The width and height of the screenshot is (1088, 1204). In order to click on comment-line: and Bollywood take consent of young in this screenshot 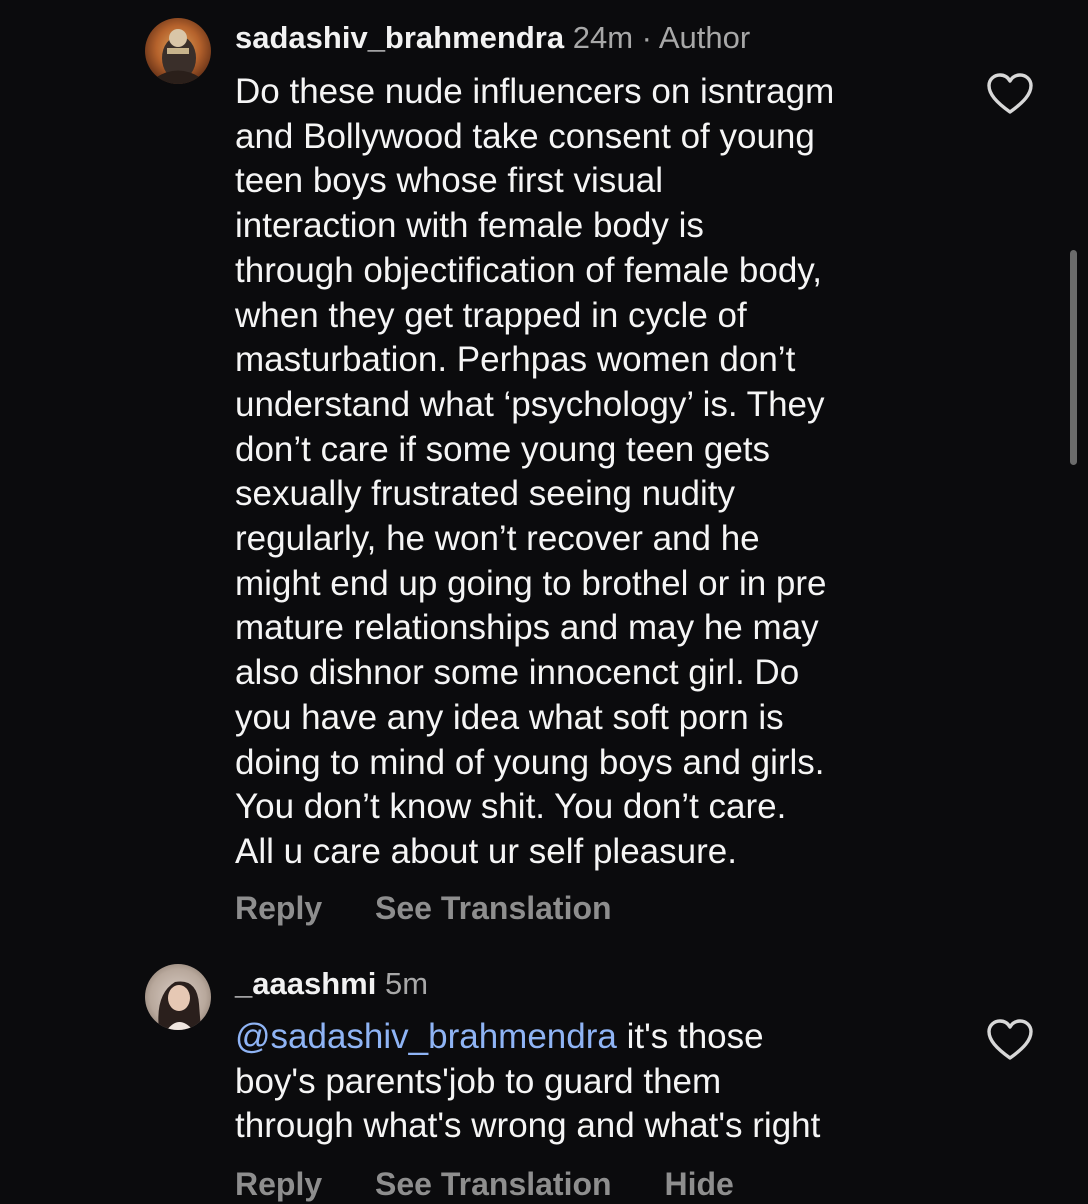, I will do `click(525, 136)`.